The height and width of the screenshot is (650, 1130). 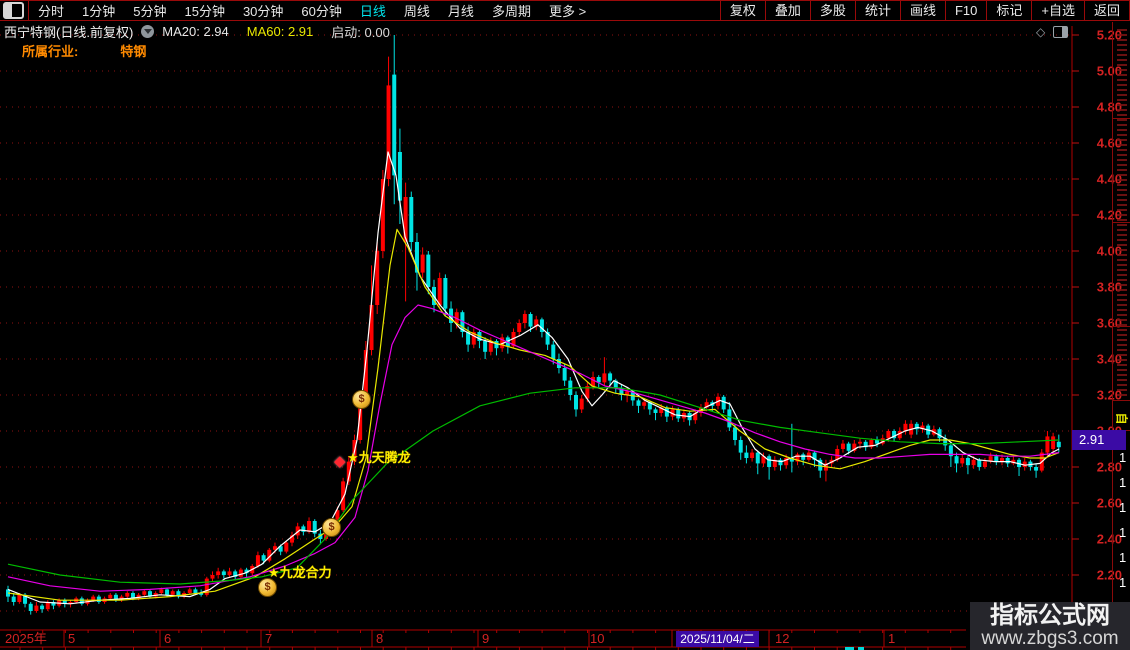 I want to click on watermark-url: www.zbgs3.com, so click(x=1050, y=638).